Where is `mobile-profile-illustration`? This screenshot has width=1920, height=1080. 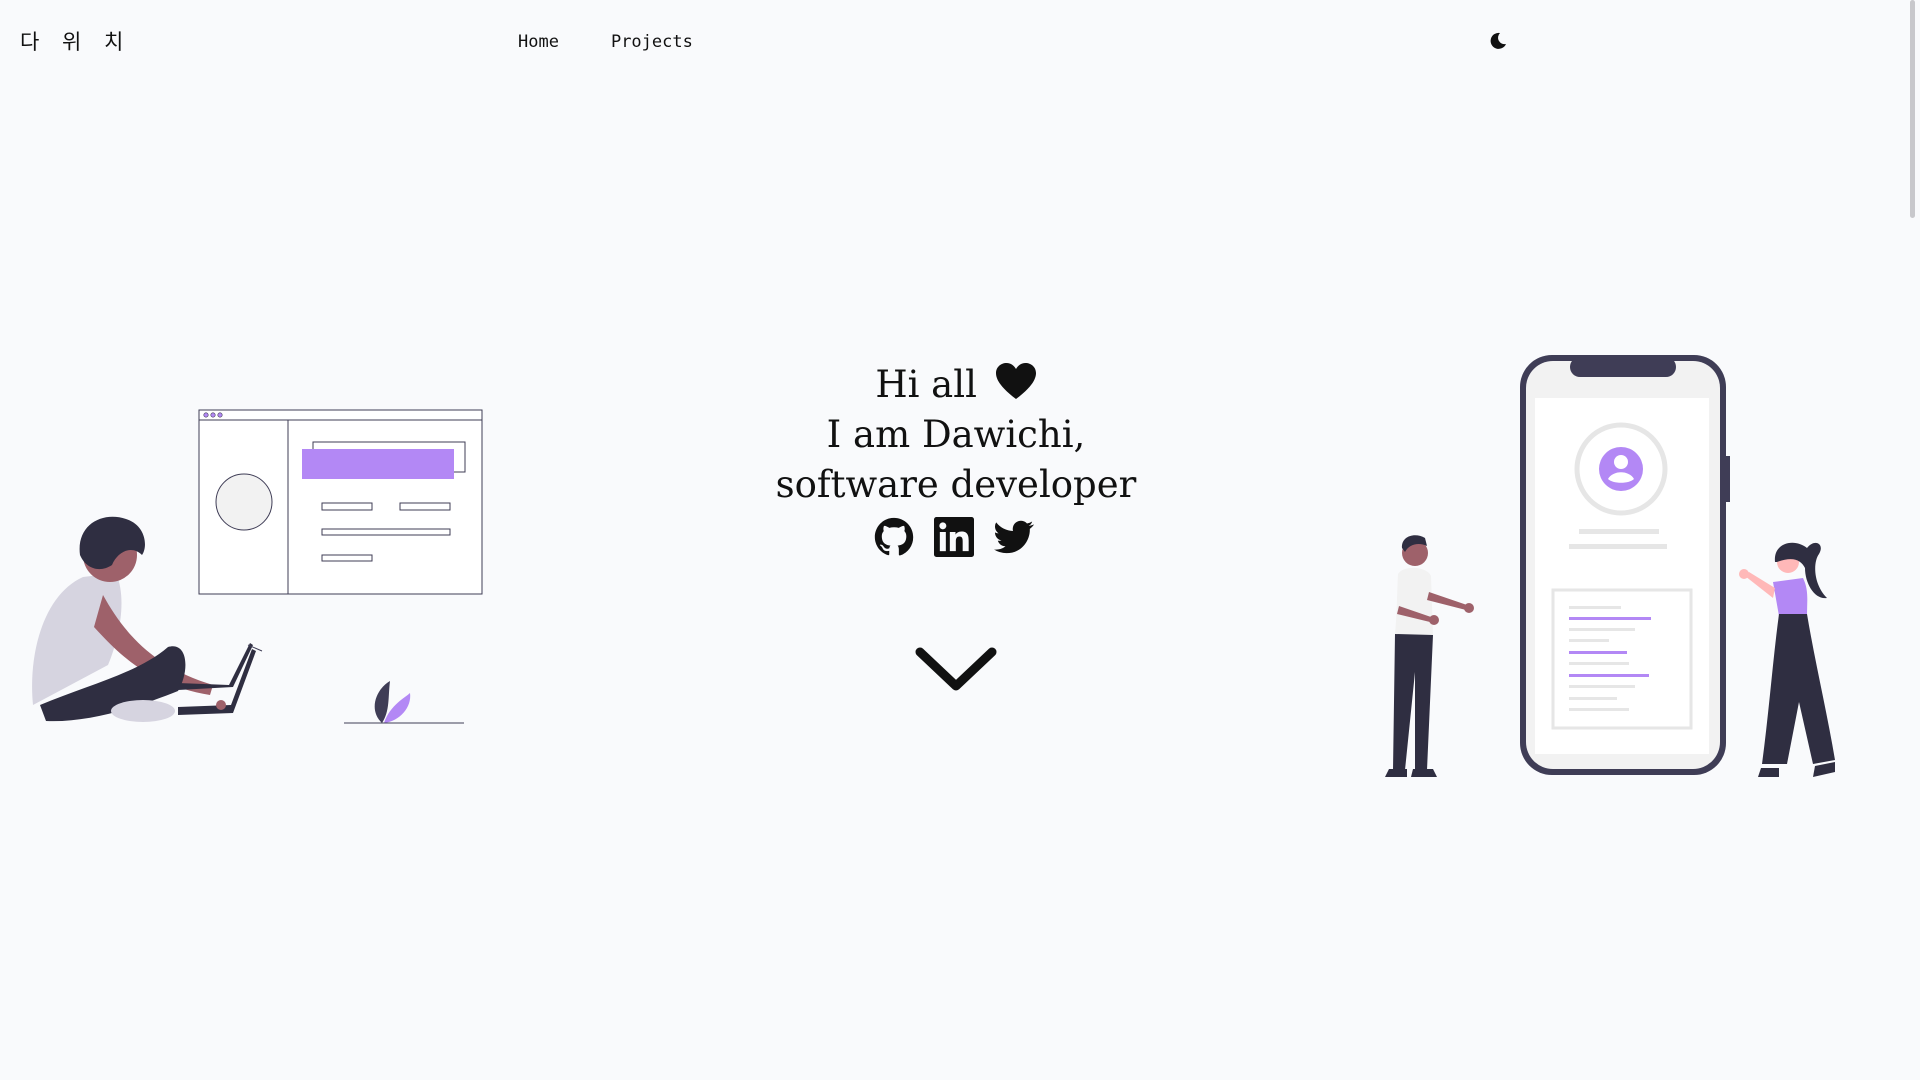
mobile-profile-illustration is located at coordinates (1610, 566).